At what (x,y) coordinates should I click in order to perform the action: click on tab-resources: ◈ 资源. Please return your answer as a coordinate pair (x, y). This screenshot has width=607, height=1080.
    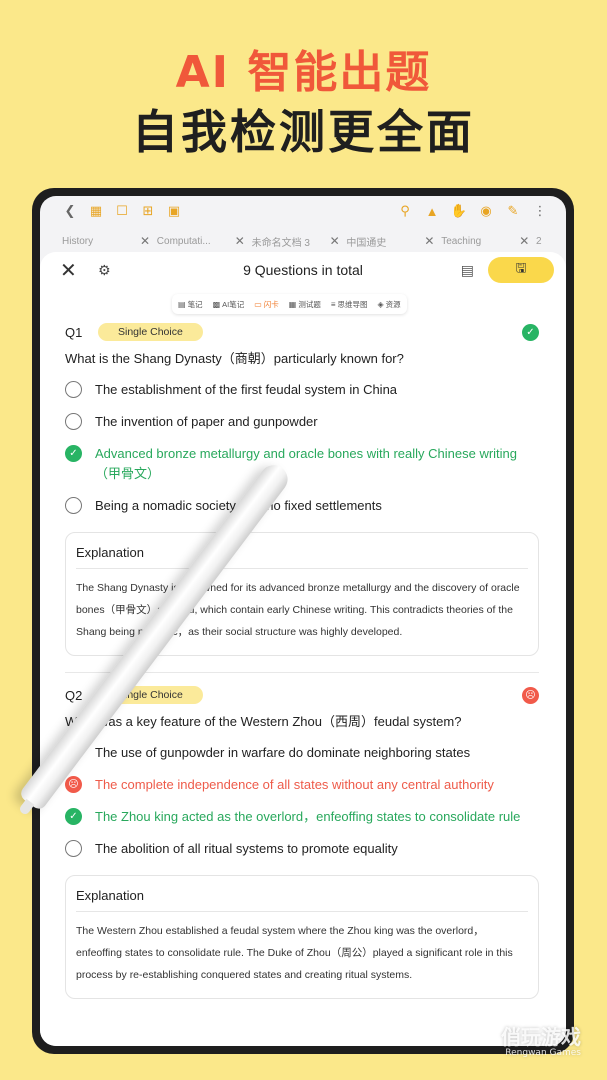
    Looking at the image, I should click on (389, 304).